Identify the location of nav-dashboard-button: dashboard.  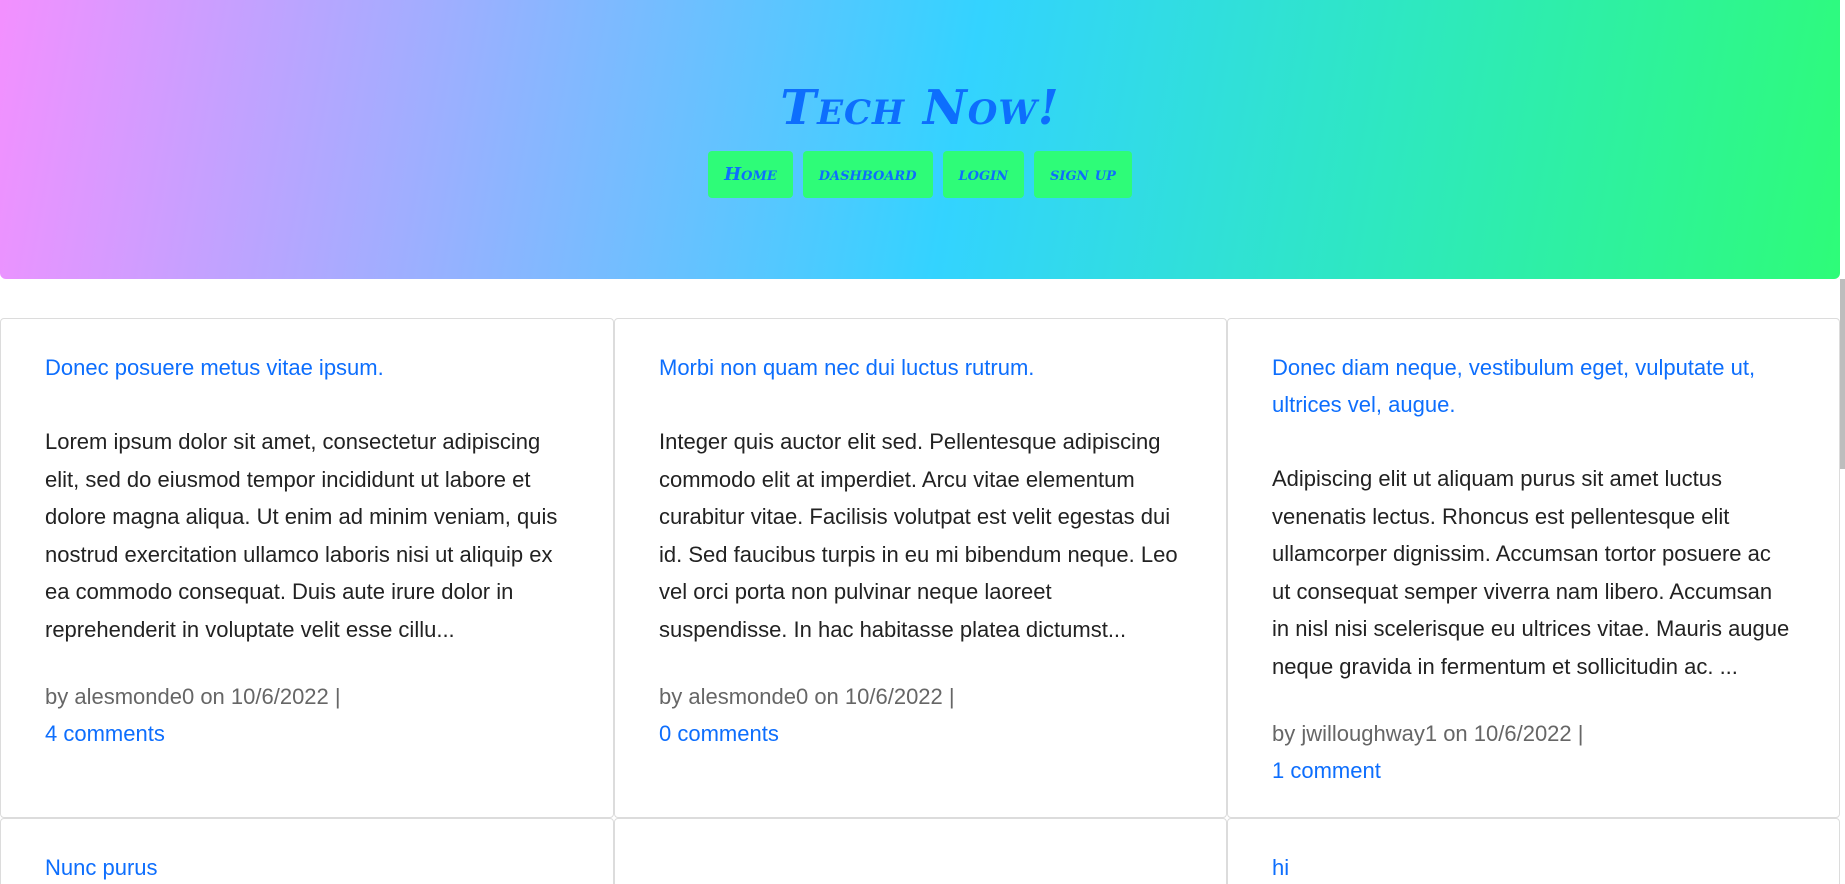
(867, 174).